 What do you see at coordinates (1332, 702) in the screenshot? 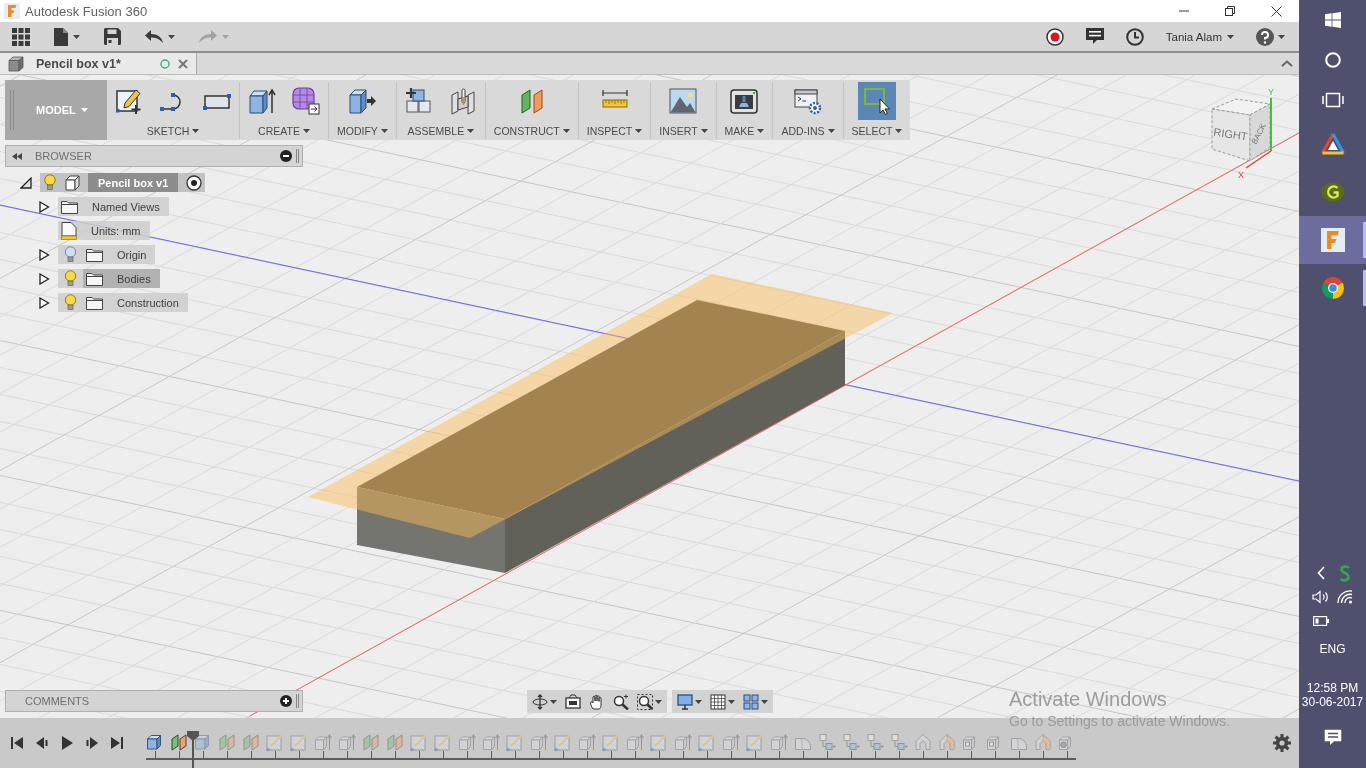
I see `clock-date: 30-06-2017` at bounding box center [1332, 702].